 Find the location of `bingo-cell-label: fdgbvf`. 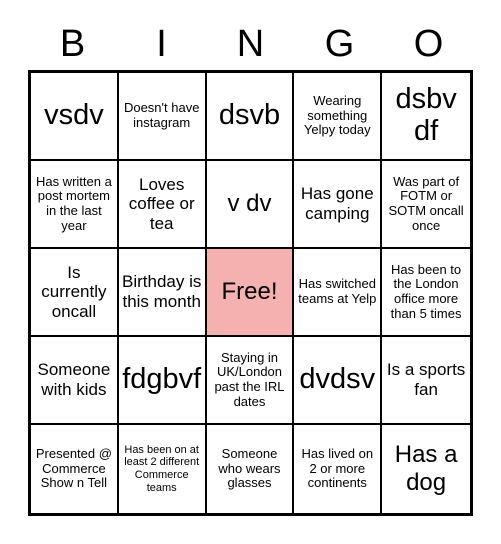

bingo-cell-label: fdgbvf is located at coordinates (162, 379).